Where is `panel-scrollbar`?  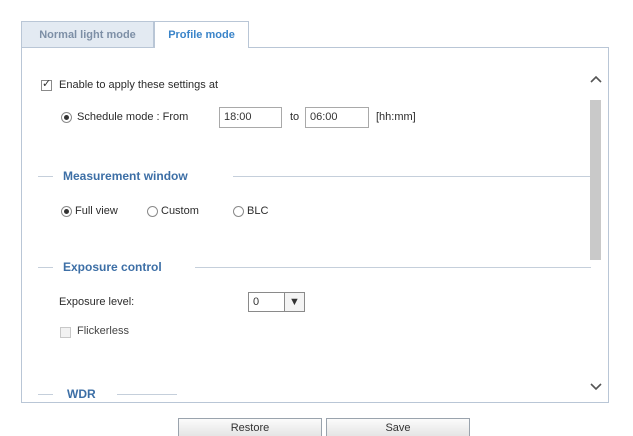 panel-scrollbar is located at coordinates (595, 229).